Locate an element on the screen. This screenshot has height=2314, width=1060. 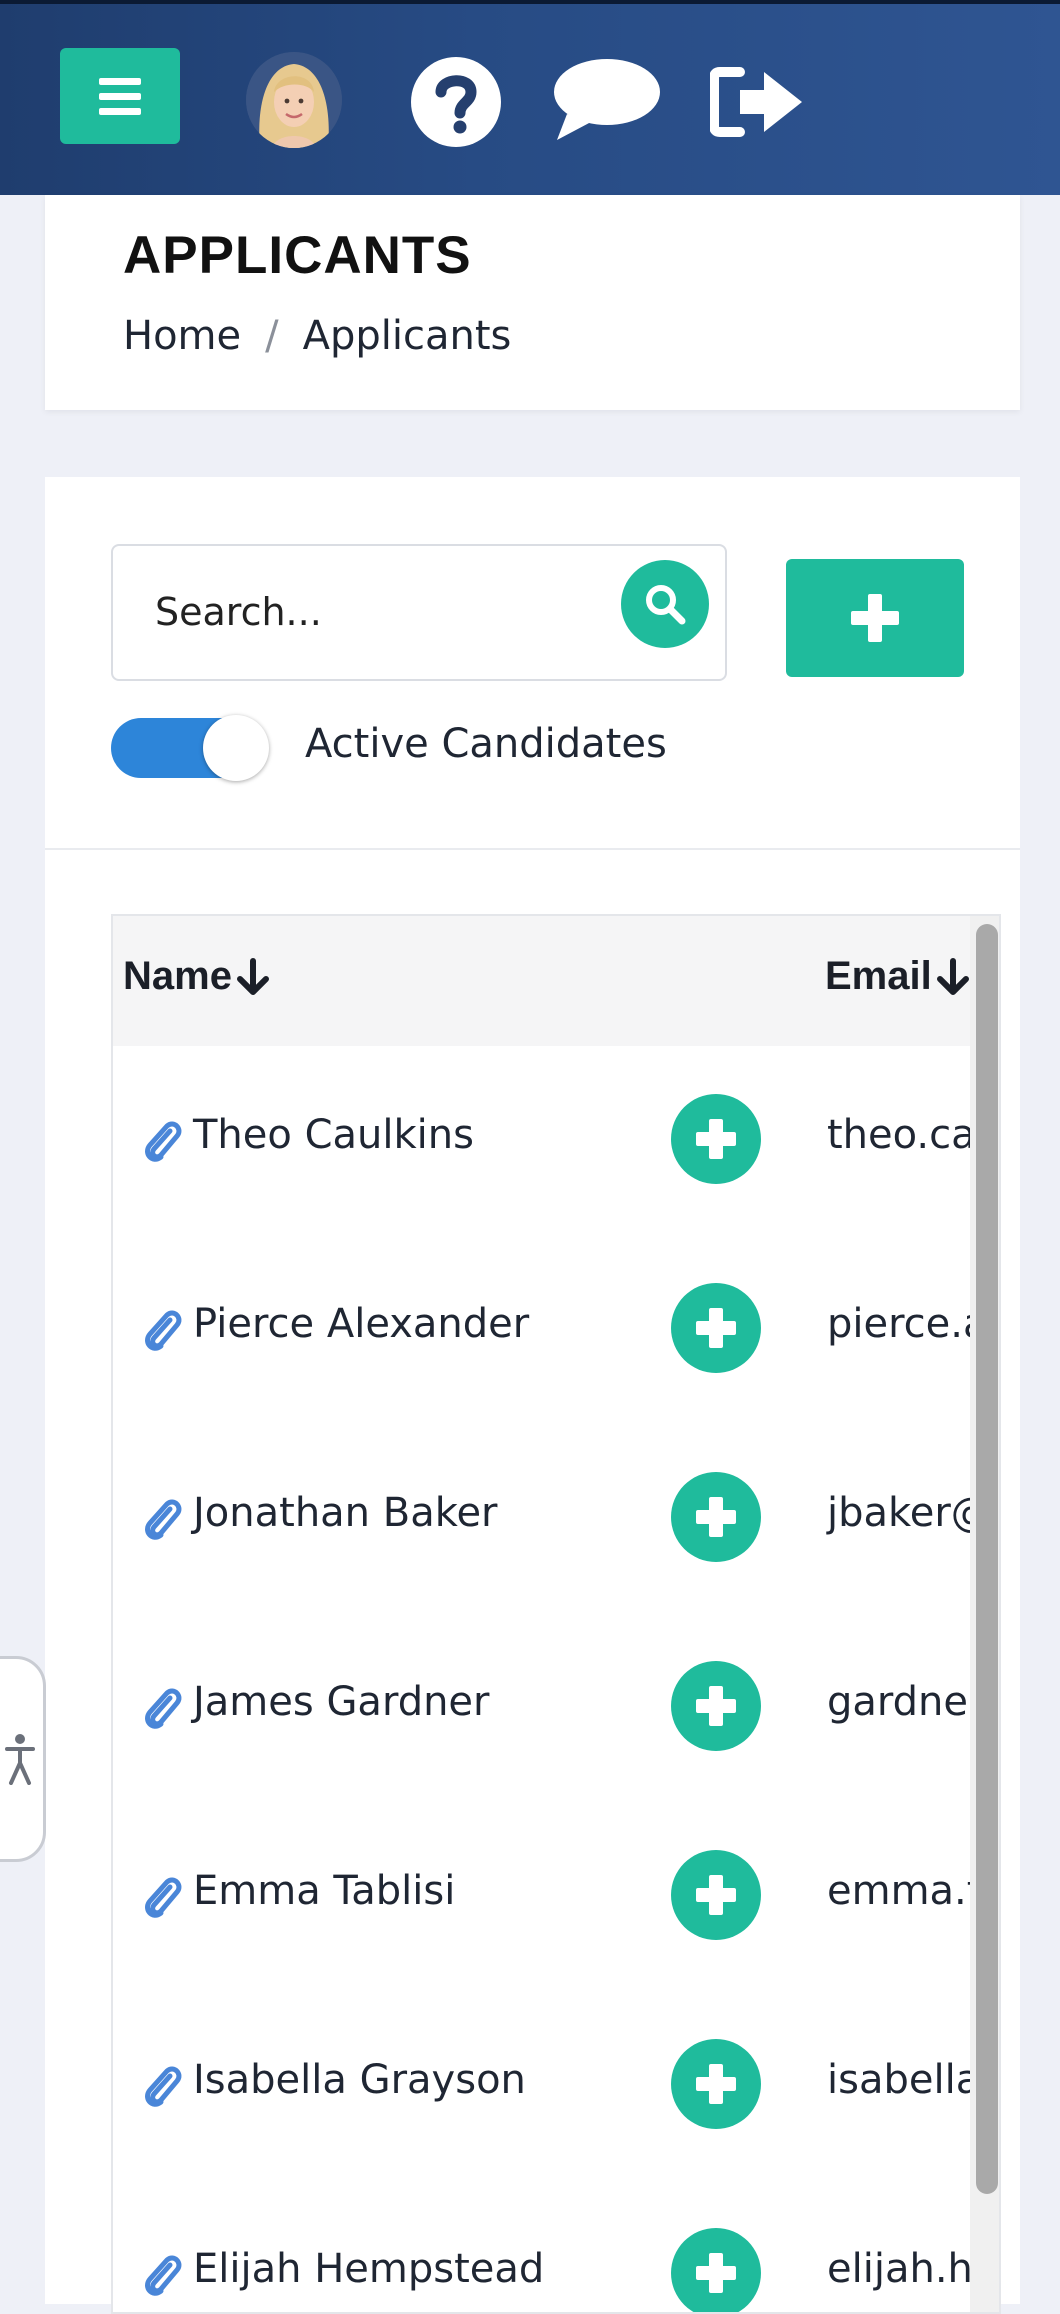
page-title: APPLICANTS is located at coordinates (297, 255).